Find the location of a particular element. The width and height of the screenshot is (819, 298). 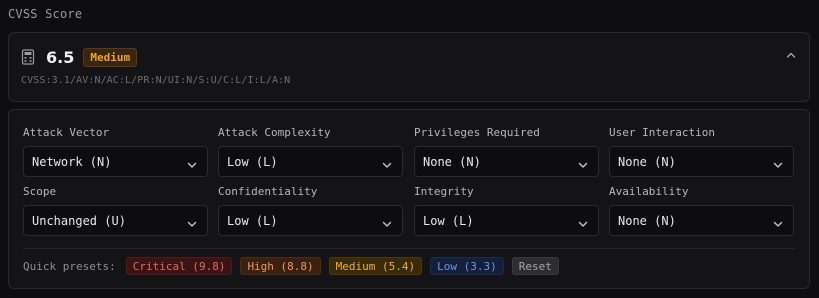

calculator-icon is located at coordinates (28, 57).